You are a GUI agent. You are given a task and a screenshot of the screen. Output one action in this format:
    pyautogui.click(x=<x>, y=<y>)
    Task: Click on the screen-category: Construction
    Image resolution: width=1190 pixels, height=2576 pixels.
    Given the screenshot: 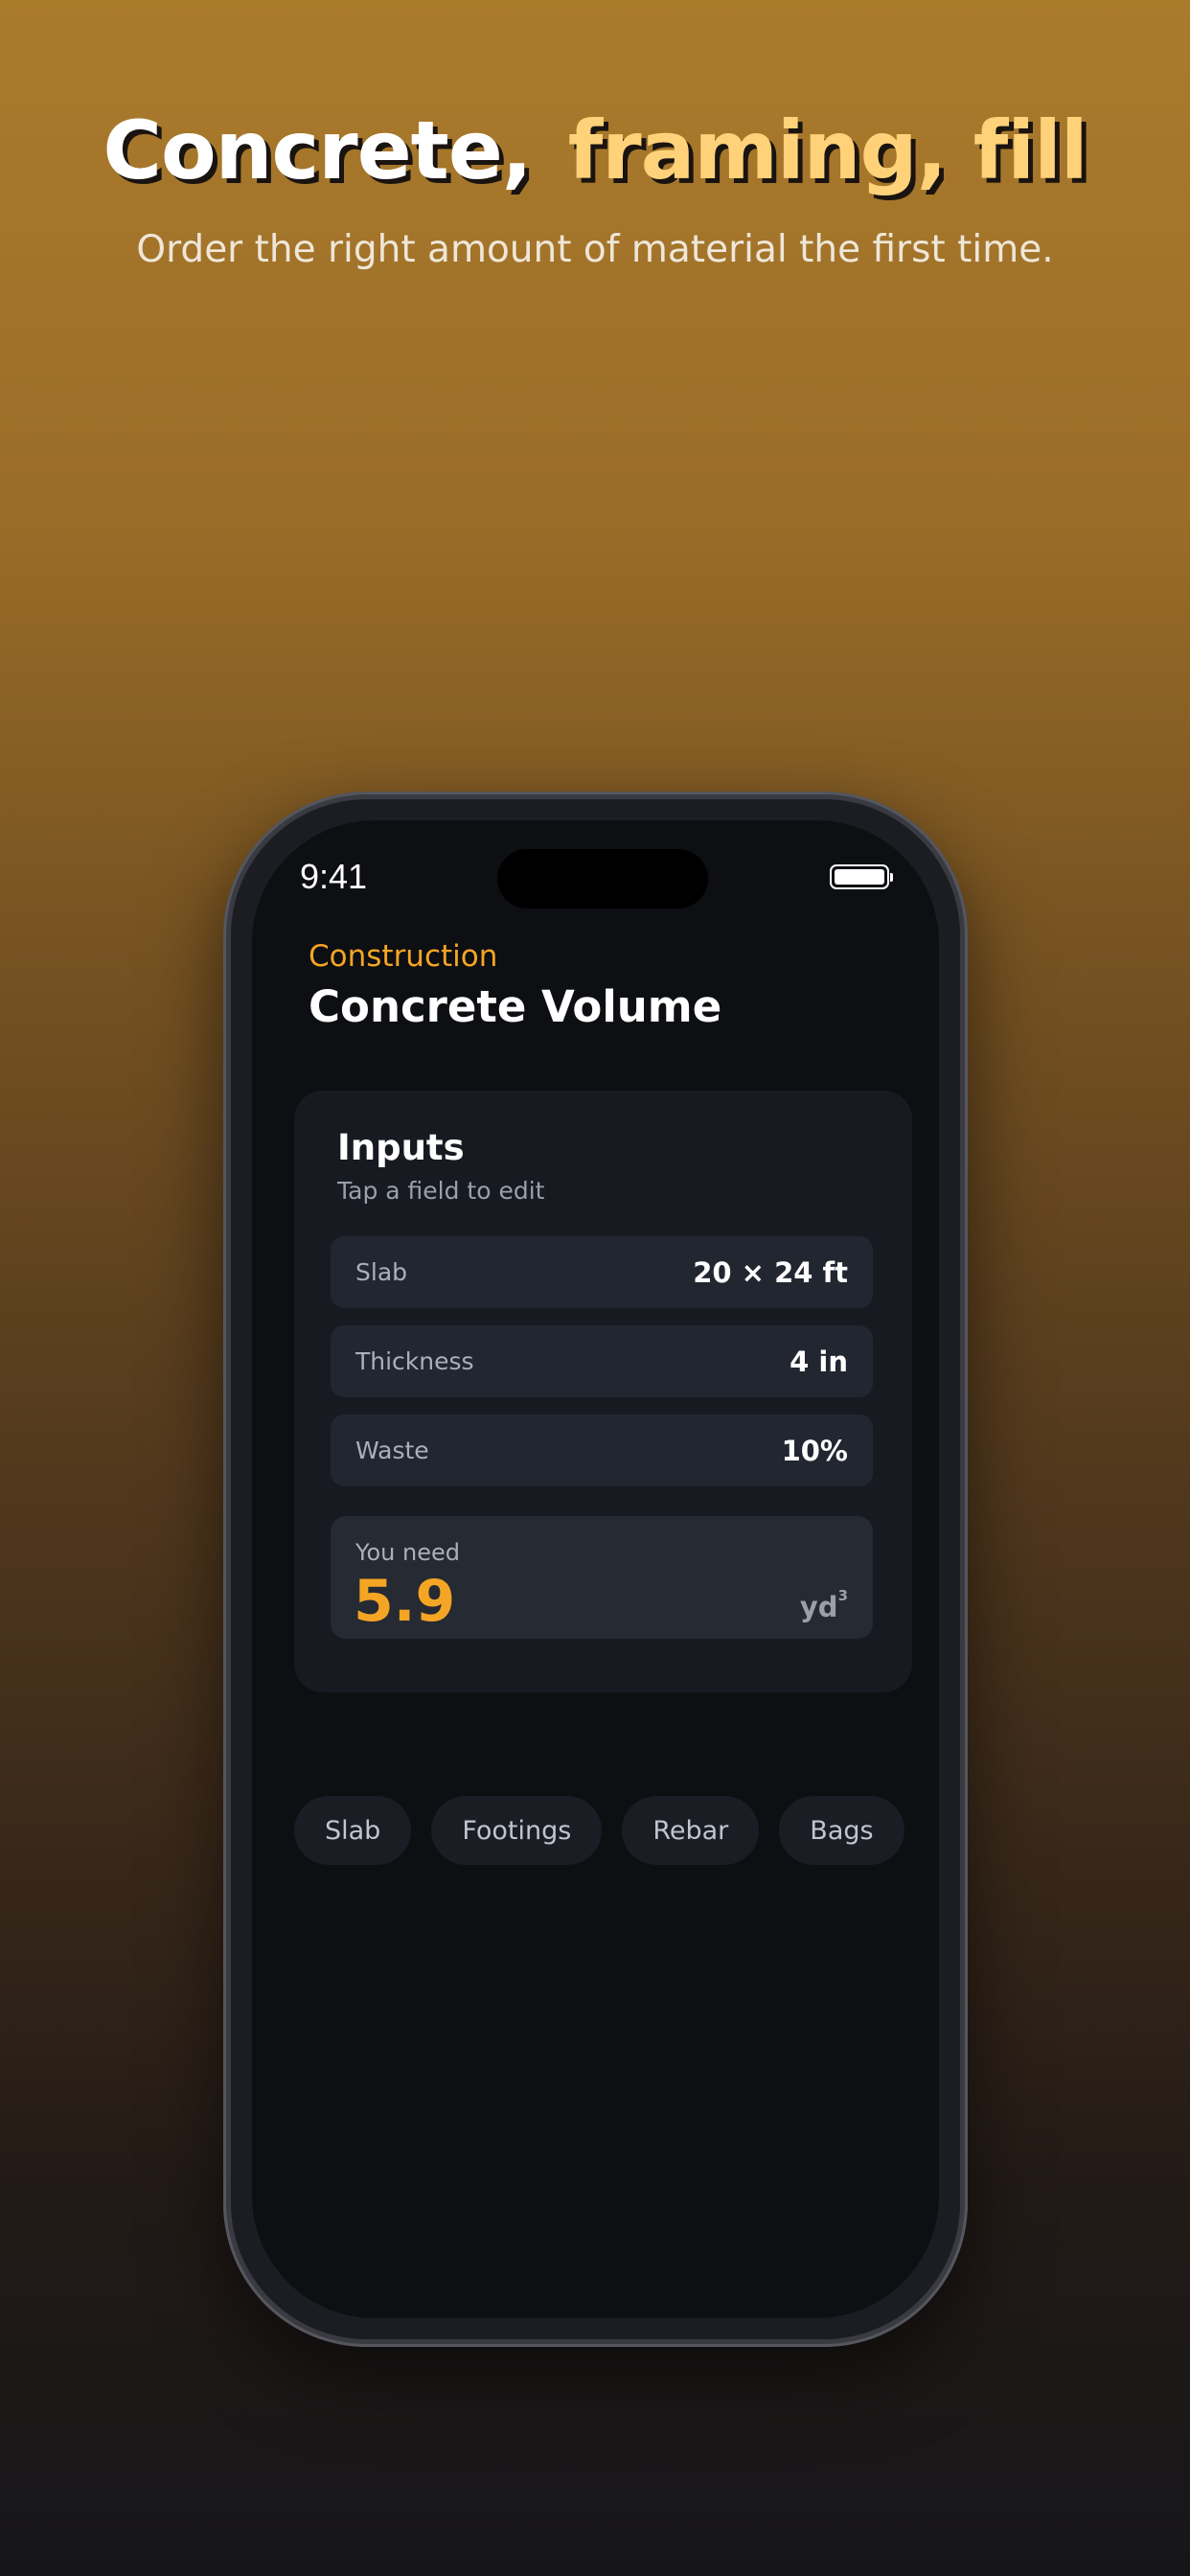 What is the action you would take?
    pyautogui.click(x=404, y=956)
    